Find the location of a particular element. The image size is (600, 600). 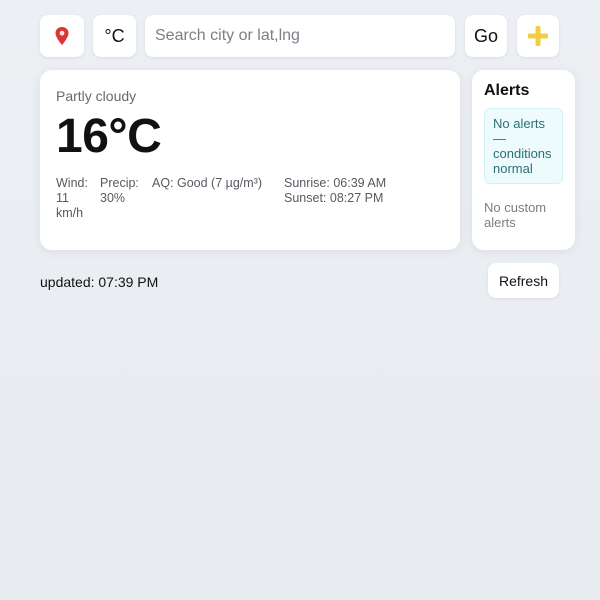

air-quality-value: AQ: Good (7 µg/m³) is located at coordinates (207, 183).